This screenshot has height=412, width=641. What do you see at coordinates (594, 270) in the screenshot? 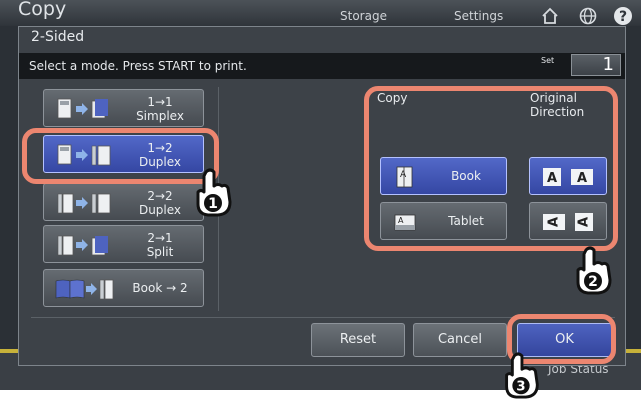
I see `step-2-hand-icon: 2` at bounding box center [594, 270].